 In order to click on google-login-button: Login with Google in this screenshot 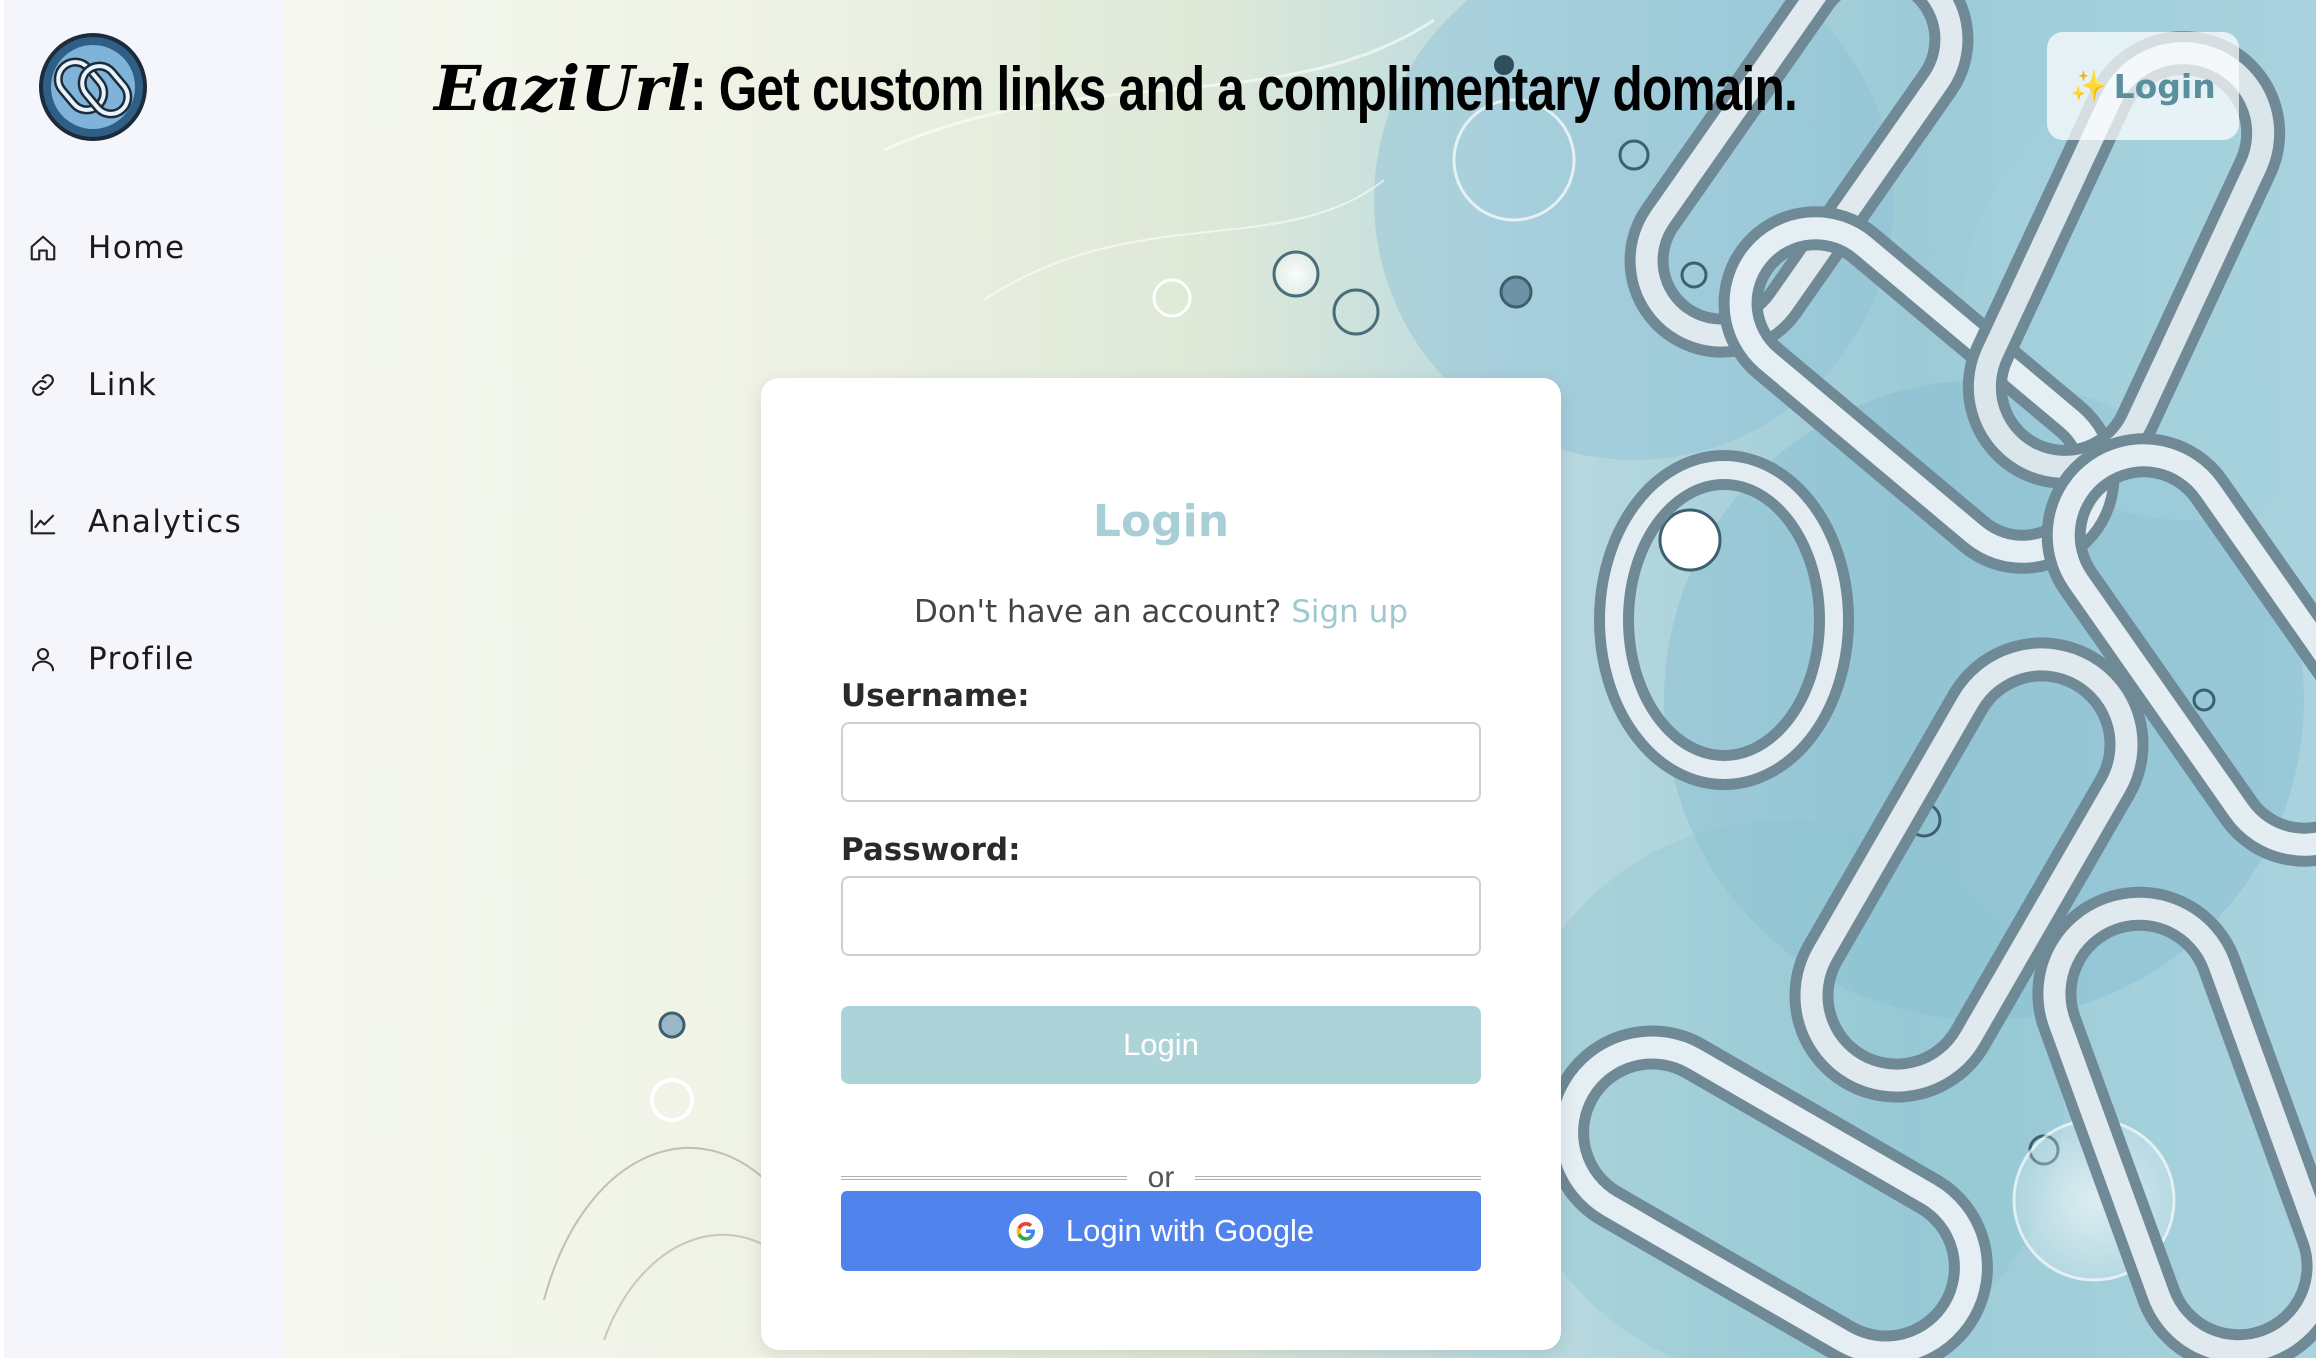, I will do `click(1161, 1231)`.